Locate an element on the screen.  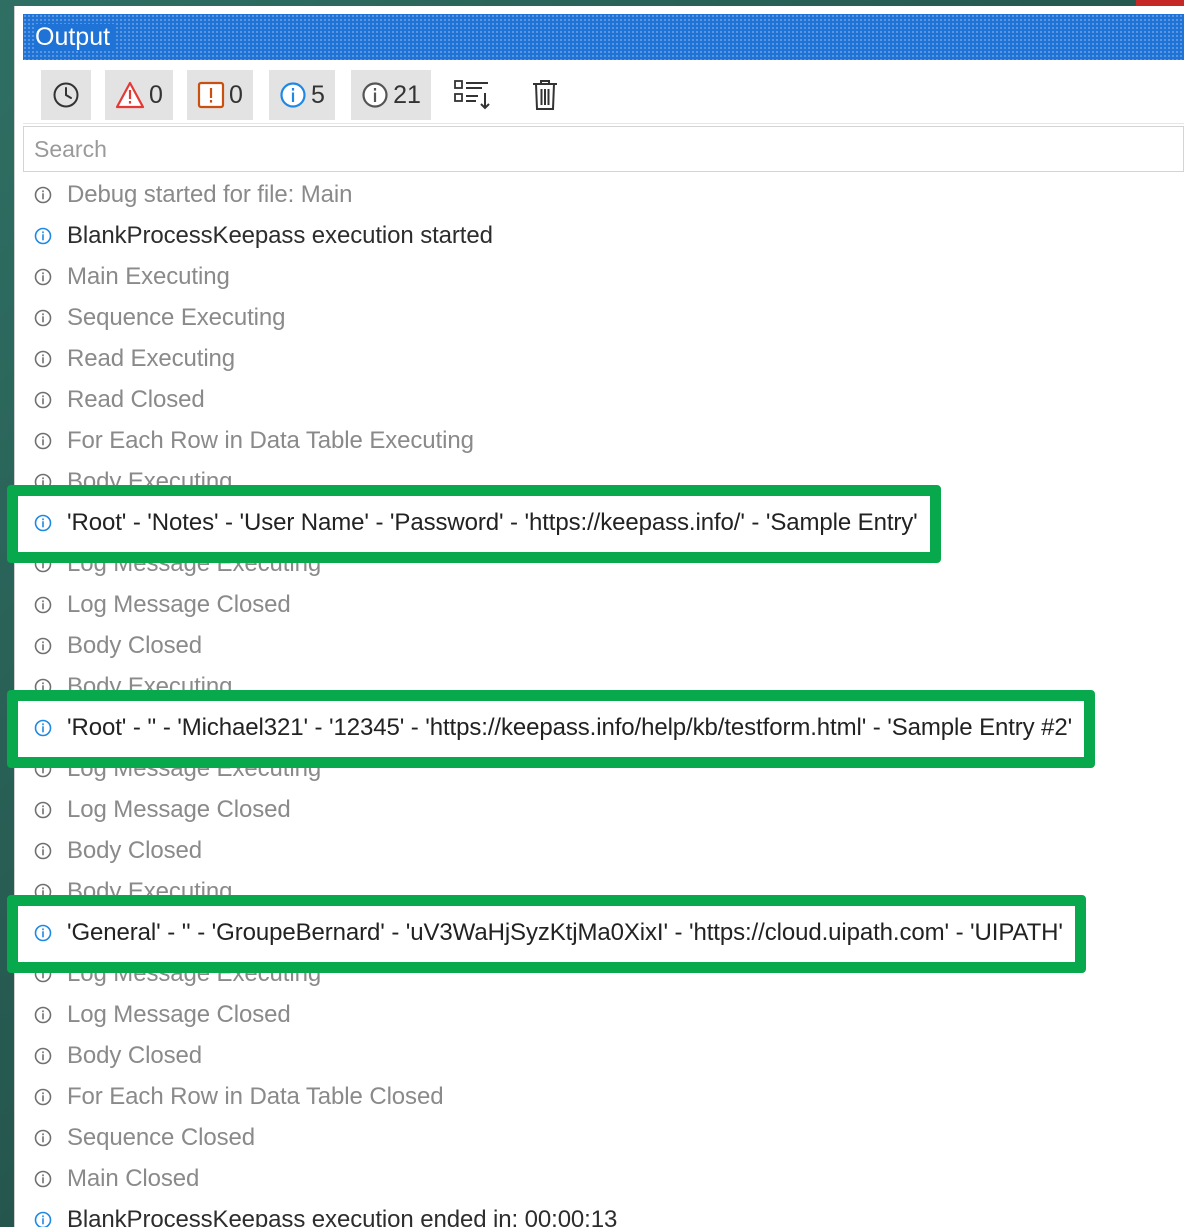
log-entry: For Each Row in Data Table Closed is located at coordinates (238, 1096).